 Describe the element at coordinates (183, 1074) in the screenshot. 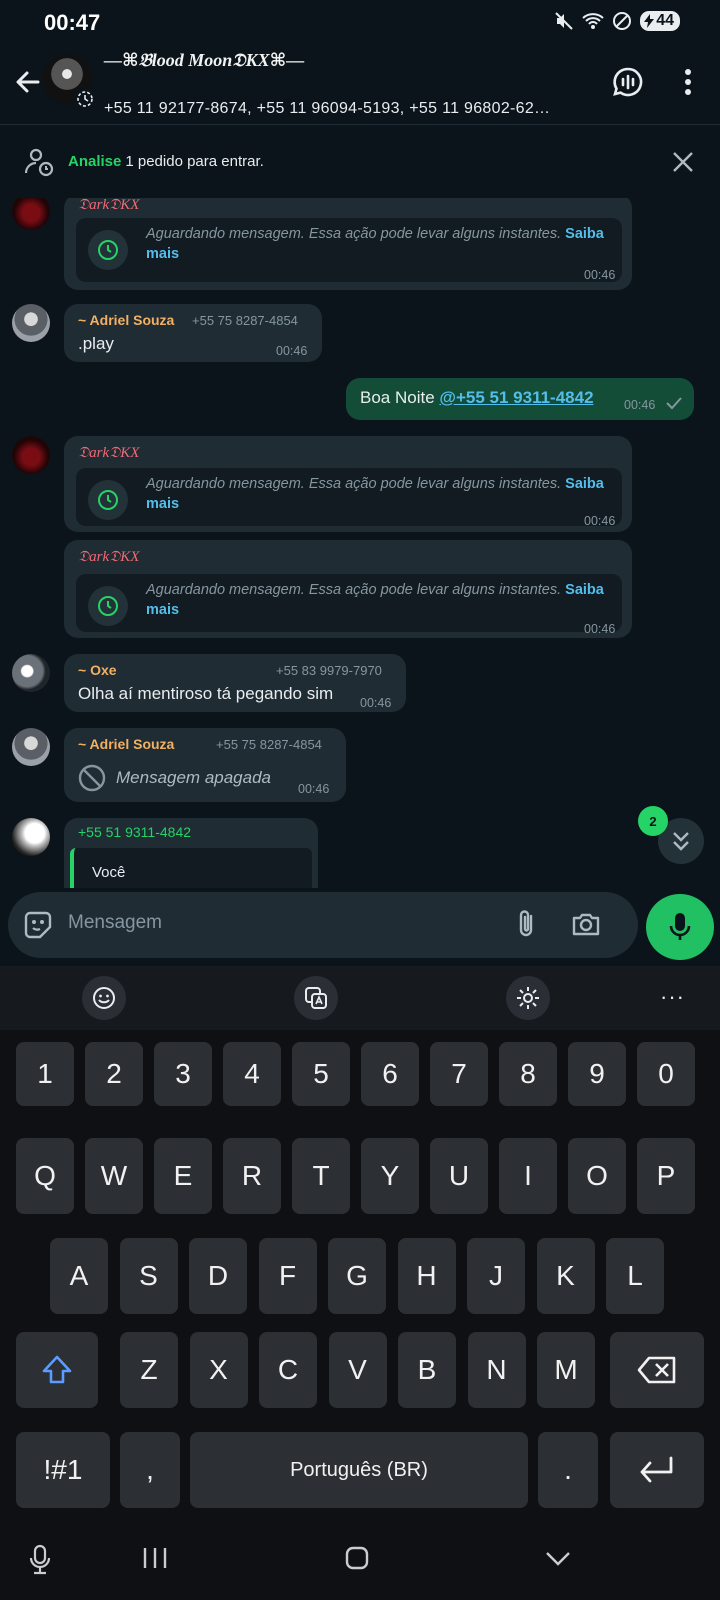

I see `key-3: 3` at that location.